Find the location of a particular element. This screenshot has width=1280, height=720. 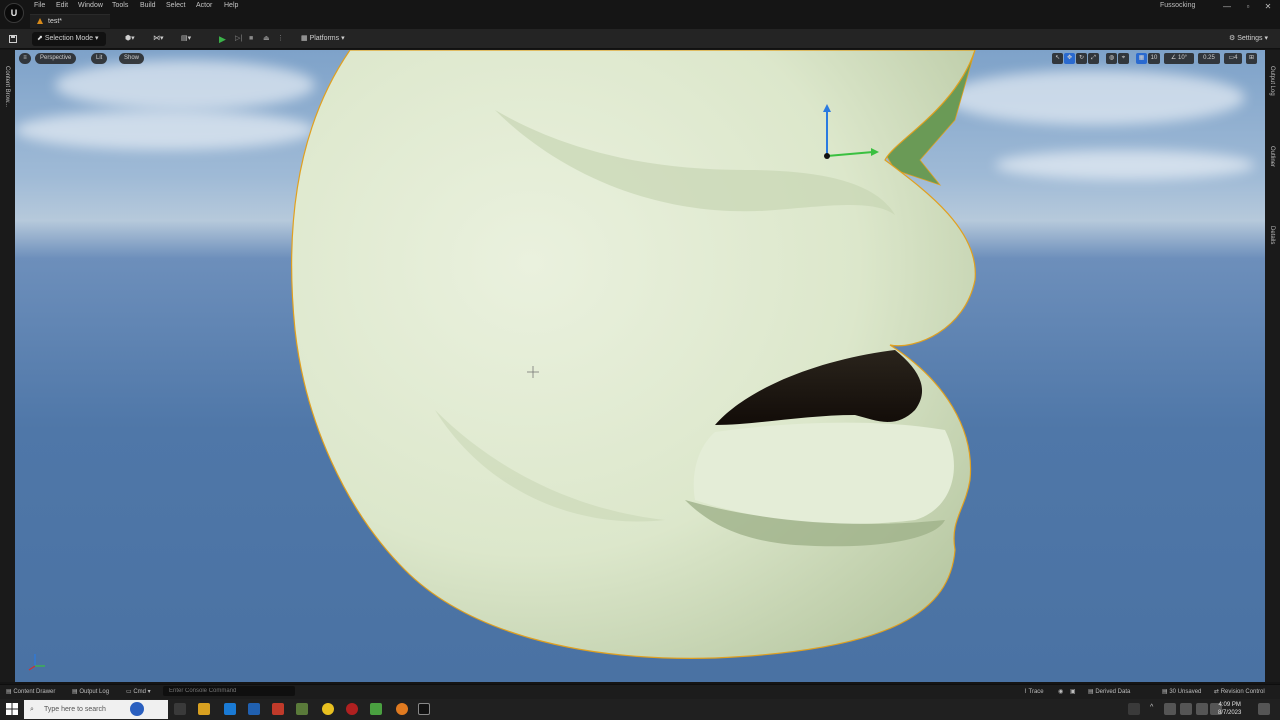

output-log-tab: Output Log is located at coordinates (1272, 81).